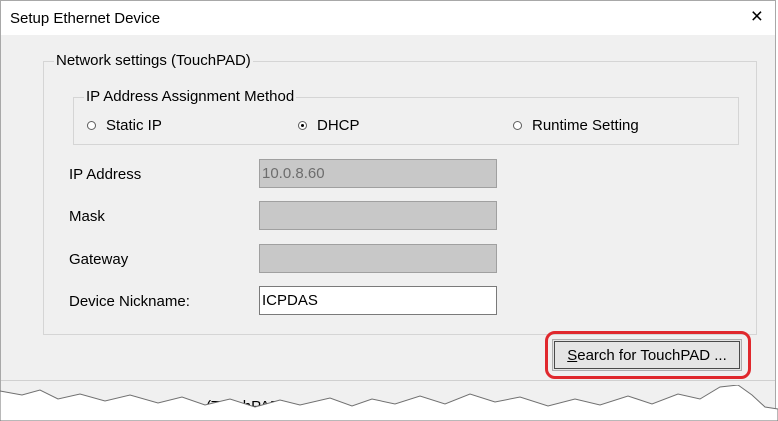  I want to click on radio-dhcp: DHCP, so click(329, 125).